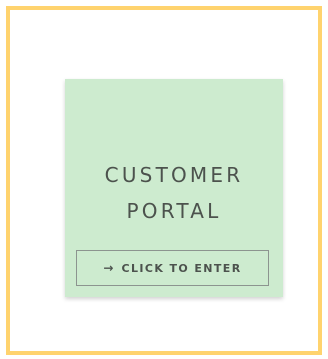  What do you see at coordinates (108, 268) in the screenshot?
I see `arrow-right-icon: →` at bounding box center [108, 268].